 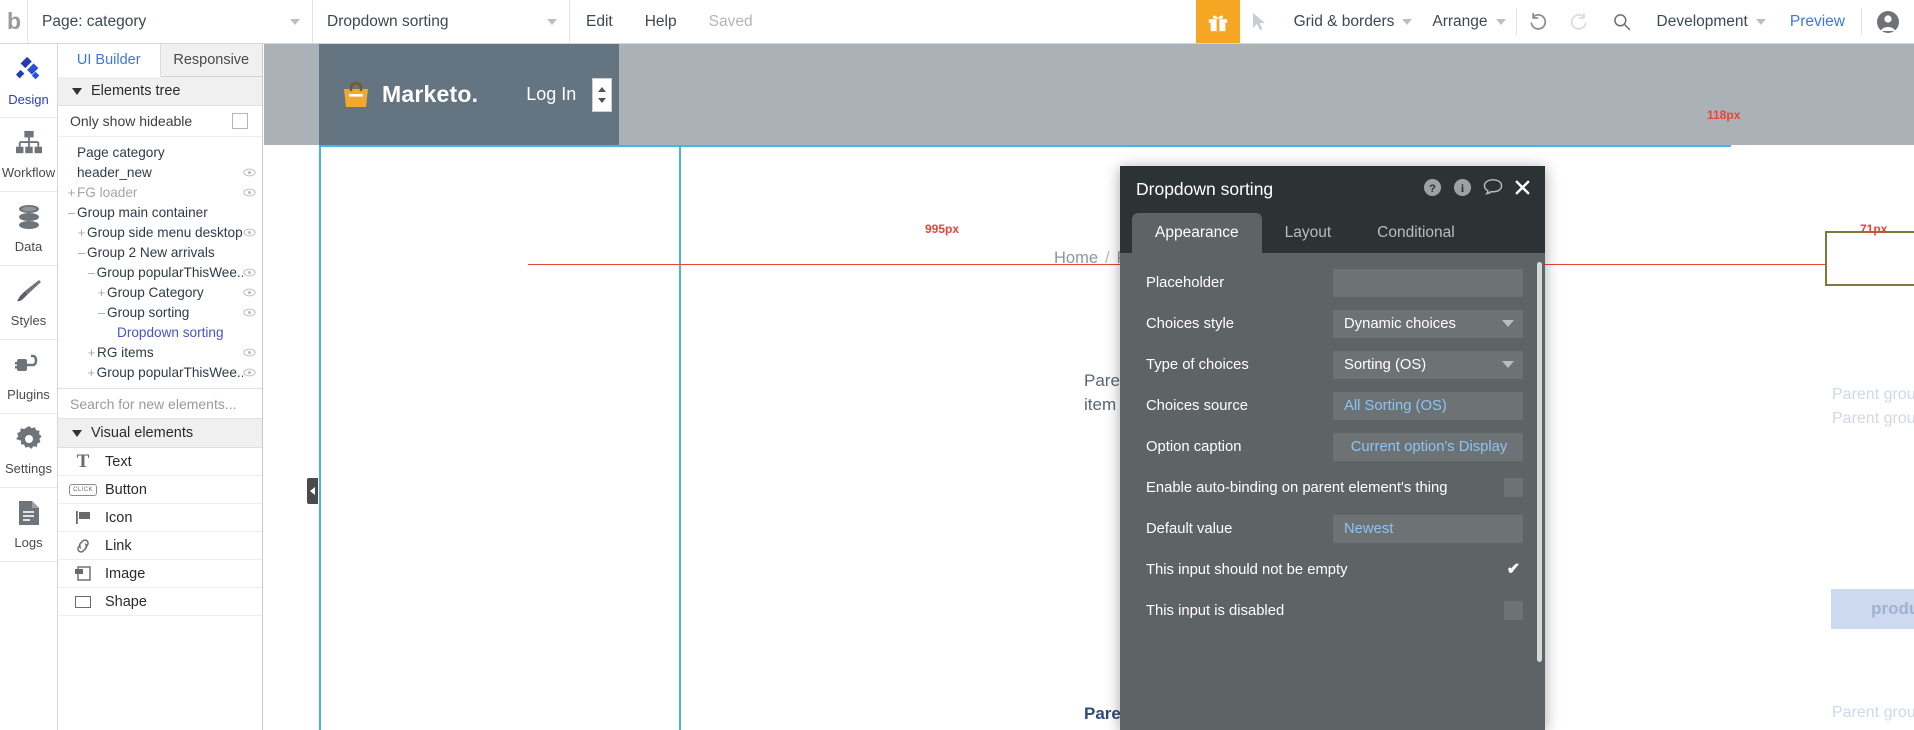 I want to click on tab-conditional: Conditional, so click(x=1416, y=233).